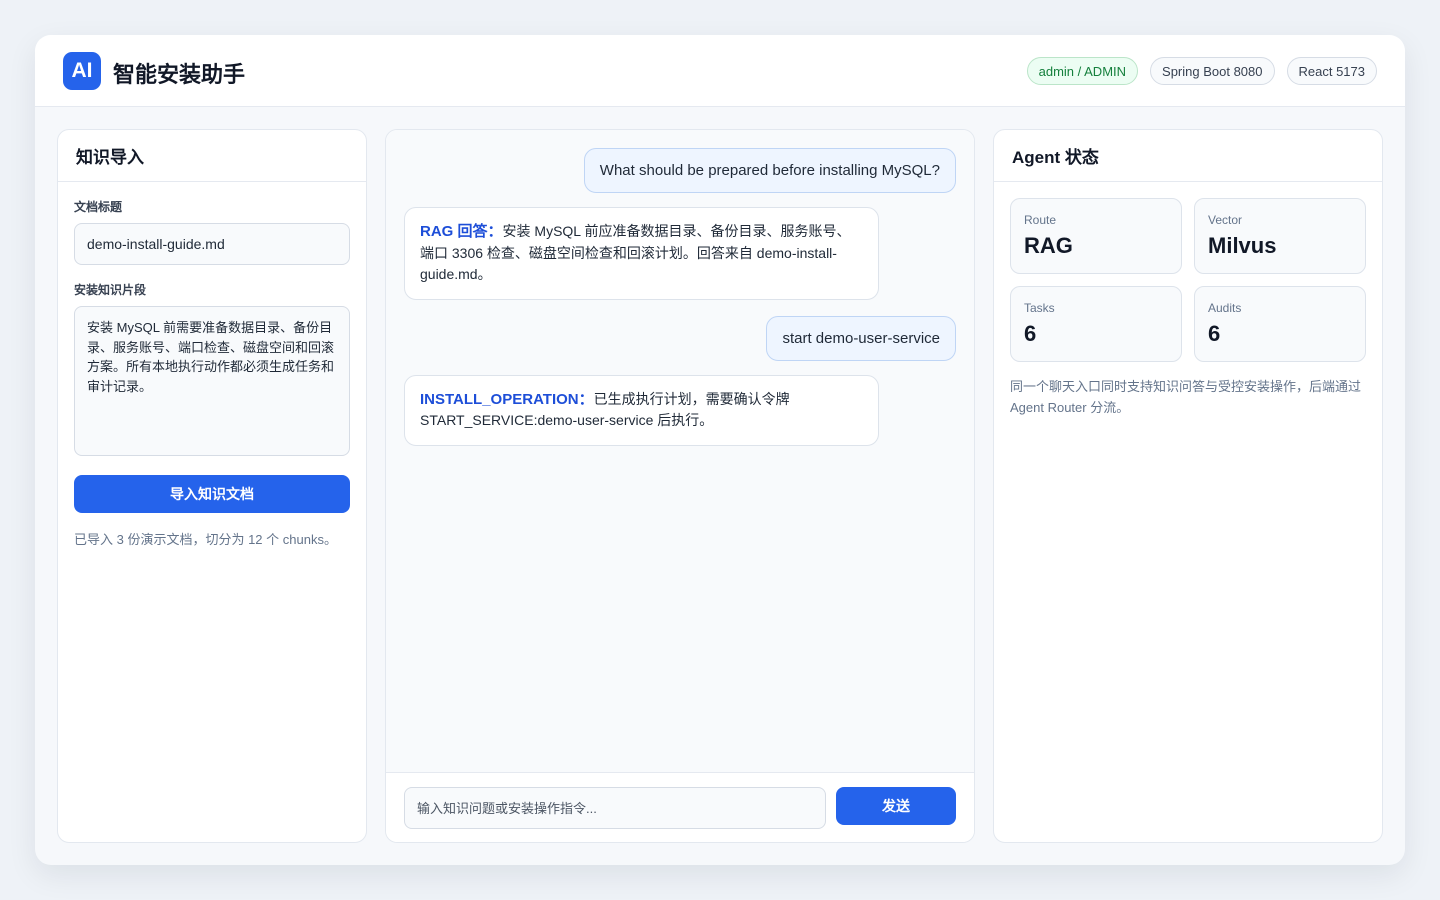 The width and height of the screenshot is (1440, 900). What do you see at coordinates (1212, 71) in the screenshot?
I see `backend-port-badge: Spring Boot 8080` at bounding box center [1212, 71].